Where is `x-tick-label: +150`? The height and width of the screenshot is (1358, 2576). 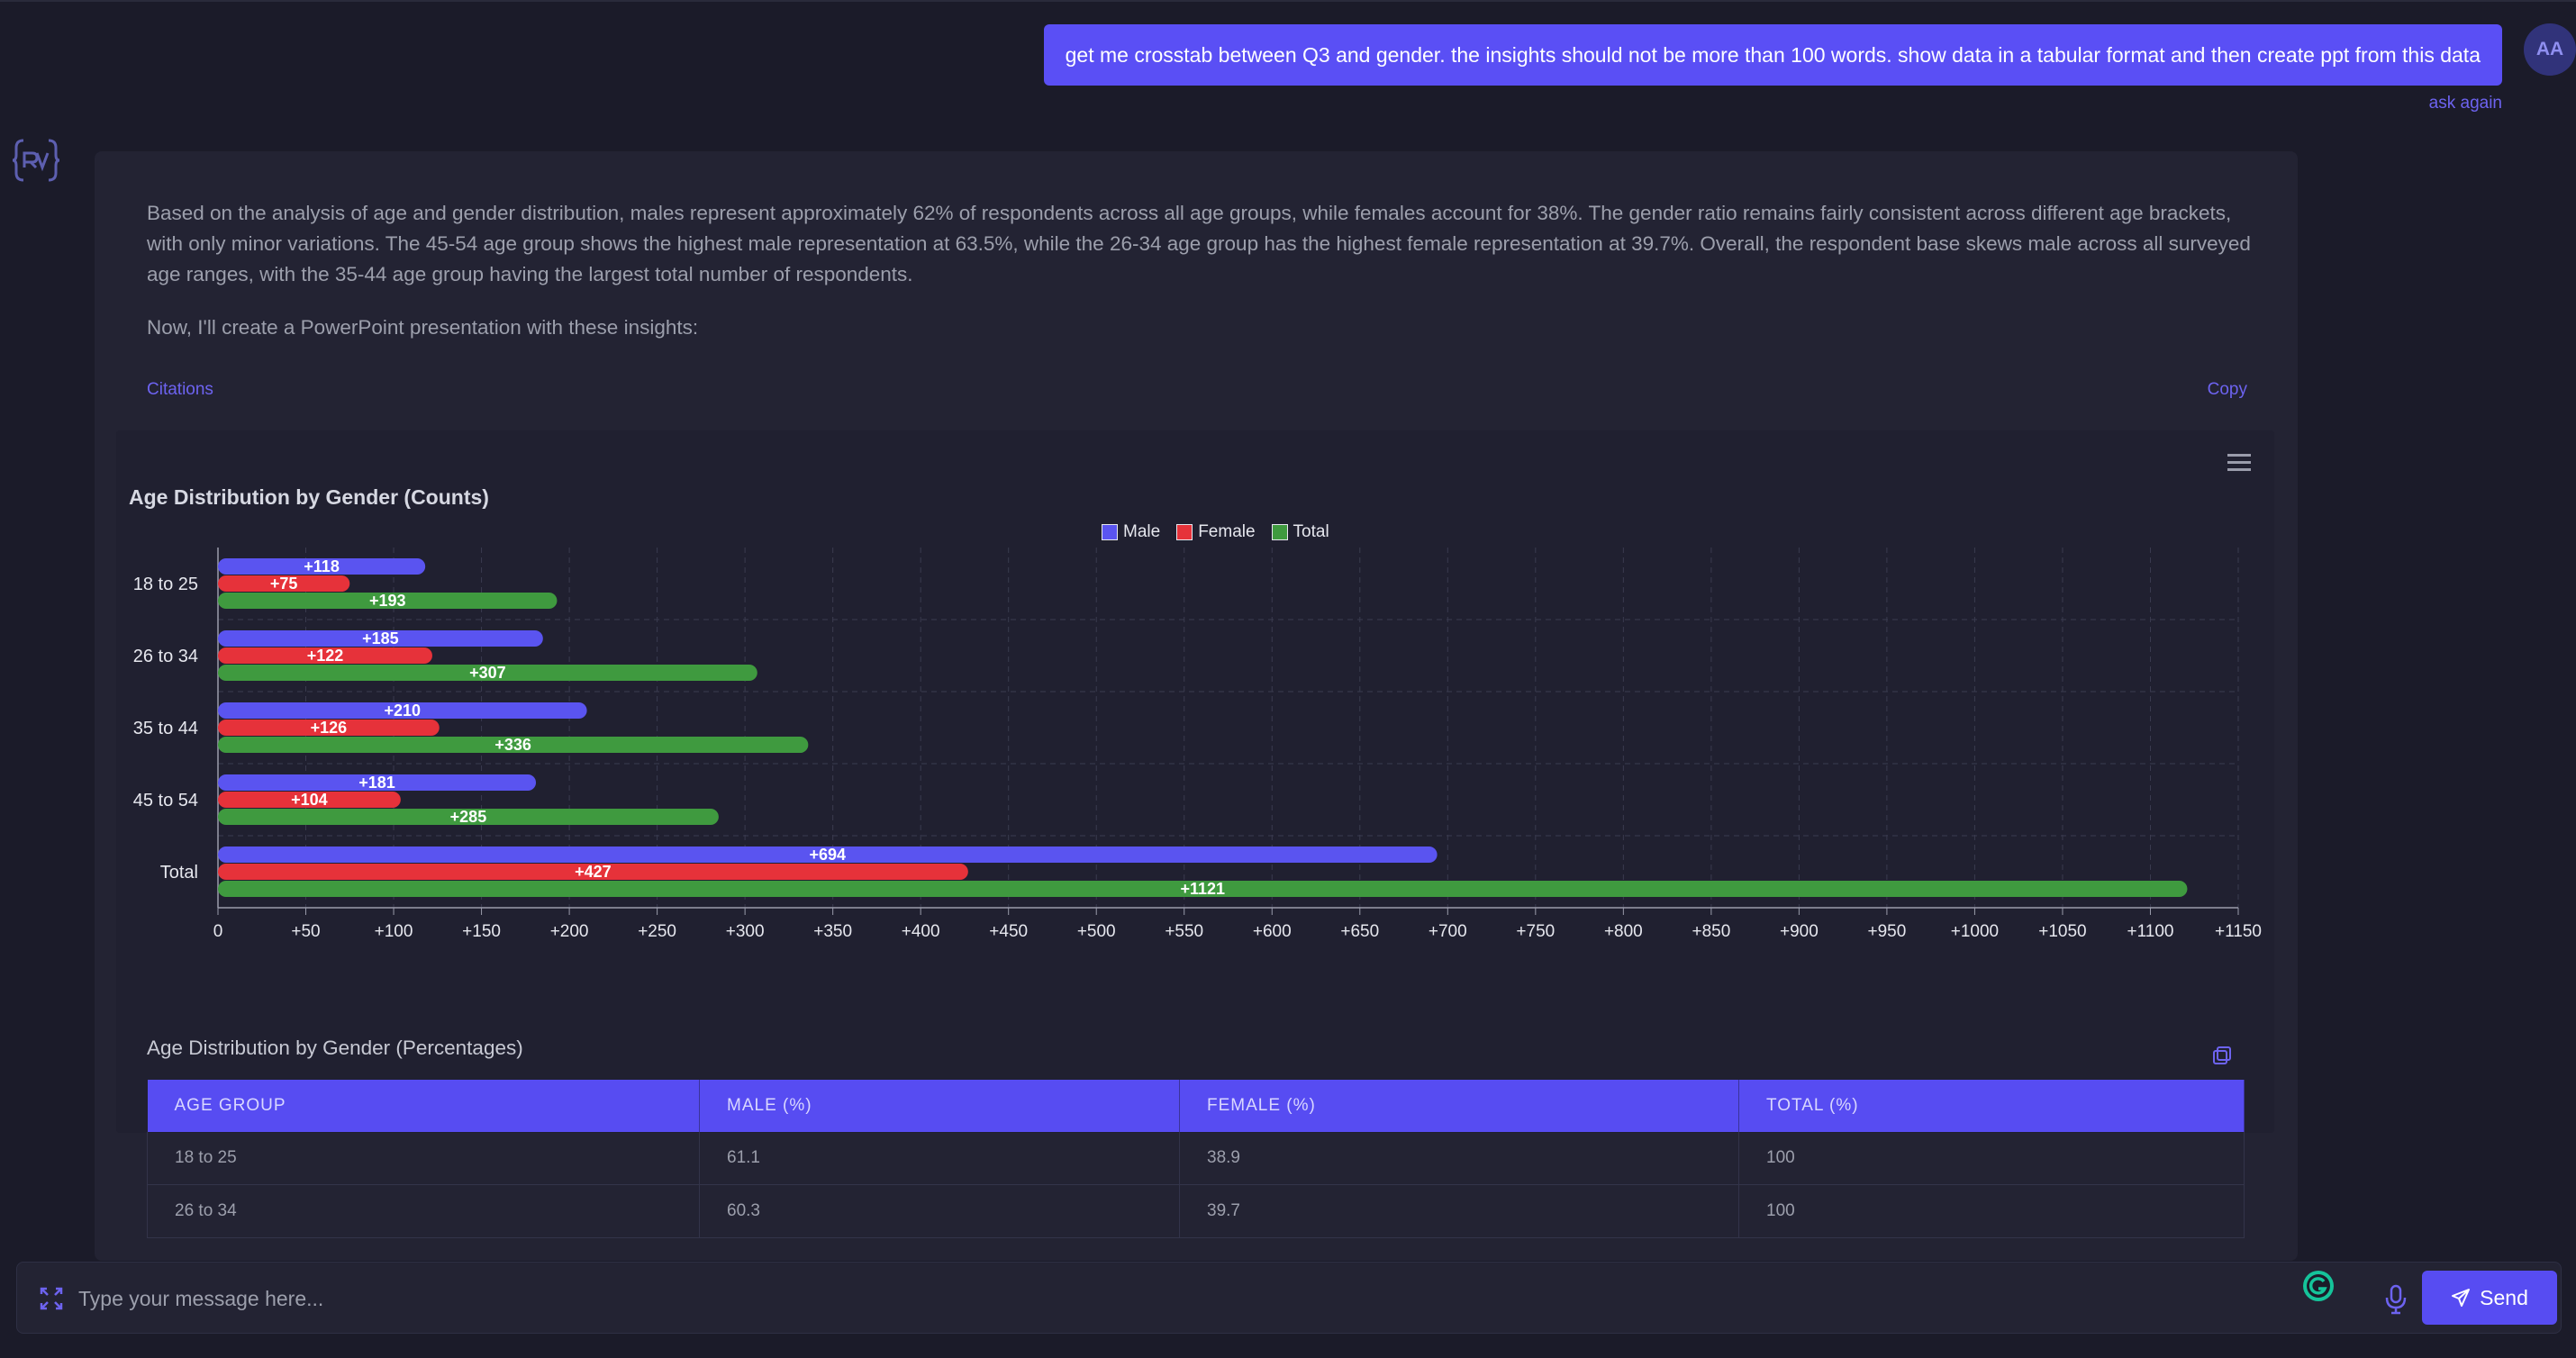 x-tick-label: +150 is located at coordinates (482, 932).